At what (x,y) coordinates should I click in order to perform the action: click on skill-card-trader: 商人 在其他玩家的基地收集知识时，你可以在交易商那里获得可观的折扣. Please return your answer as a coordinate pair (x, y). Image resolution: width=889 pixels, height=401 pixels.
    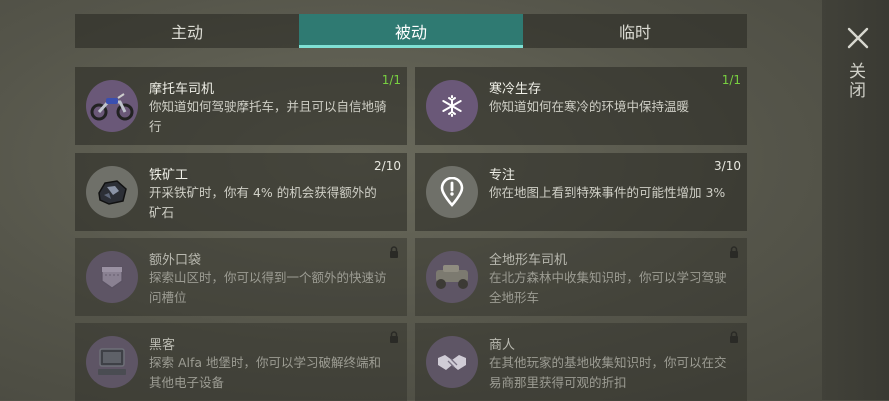
    Looking at the image, I should click on (581, 362).